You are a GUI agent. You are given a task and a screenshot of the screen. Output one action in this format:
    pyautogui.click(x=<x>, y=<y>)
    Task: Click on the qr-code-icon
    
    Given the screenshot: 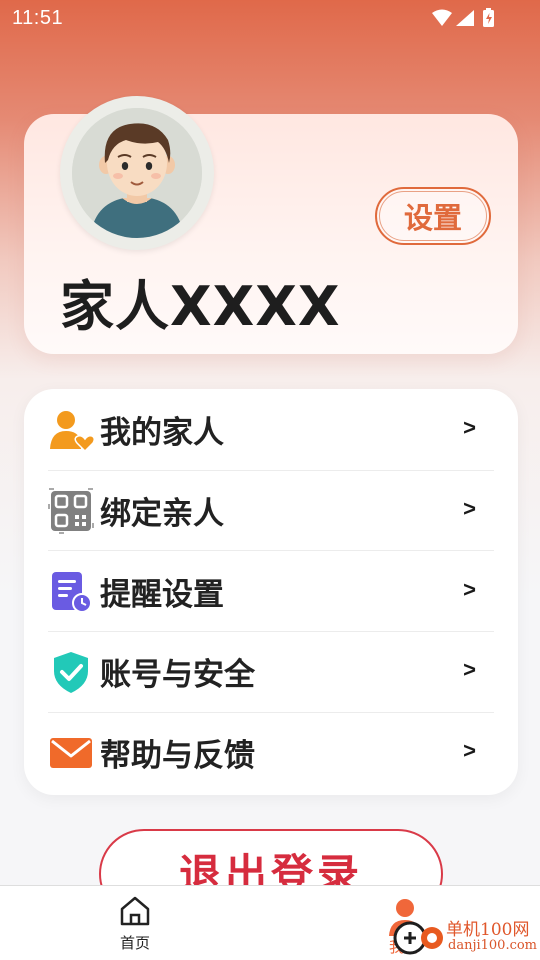 What is the action you would take?
    pyautogui.click(x=71, y=511)
    